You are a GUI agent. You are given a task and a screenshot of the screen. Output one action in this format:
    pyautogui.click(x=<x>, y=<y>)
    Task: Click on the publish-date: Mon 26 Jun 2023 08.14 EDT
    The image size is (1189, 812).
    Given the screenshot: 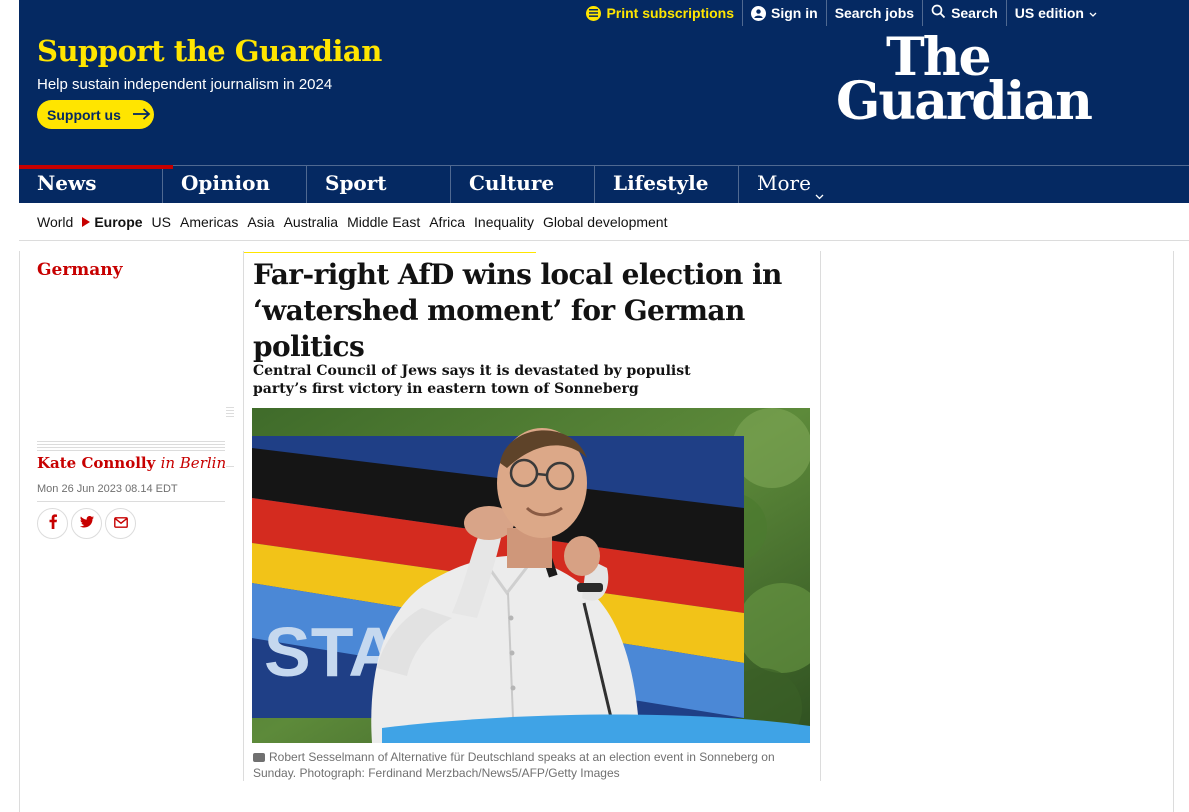 What is the action you would take?
    pyautogui.click(x=107, y=489)
    